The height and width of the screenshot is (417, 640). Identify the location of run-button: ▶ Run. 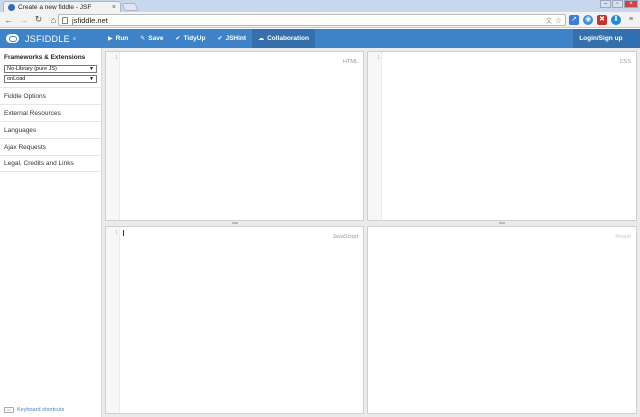
(118, 38).